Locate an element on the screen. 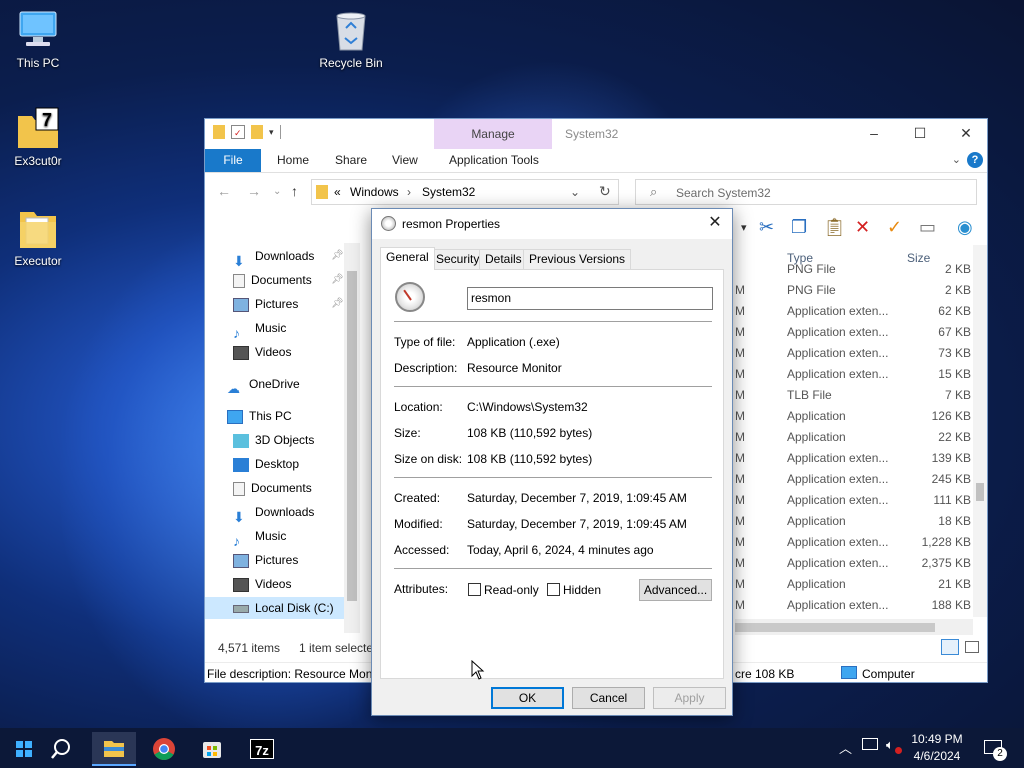  paste-icon: 📋︎ is located at coordinates (834, 227).